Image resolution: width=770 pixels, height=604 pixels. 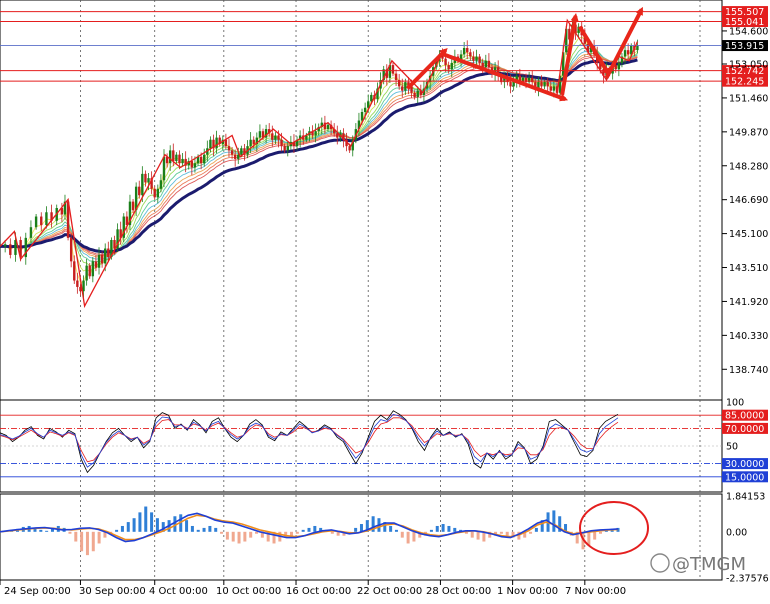 What do you see at coordinates (748, 98) in the screenshot?
I see `y-tick-label: 151.460` at bounding box center [748, 98].